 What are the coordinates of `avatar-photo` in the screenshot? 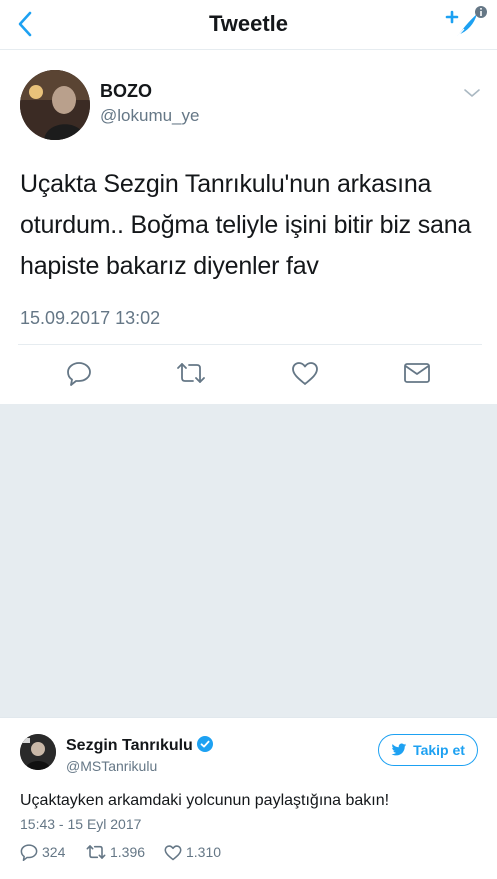 It's located at (55, 105).